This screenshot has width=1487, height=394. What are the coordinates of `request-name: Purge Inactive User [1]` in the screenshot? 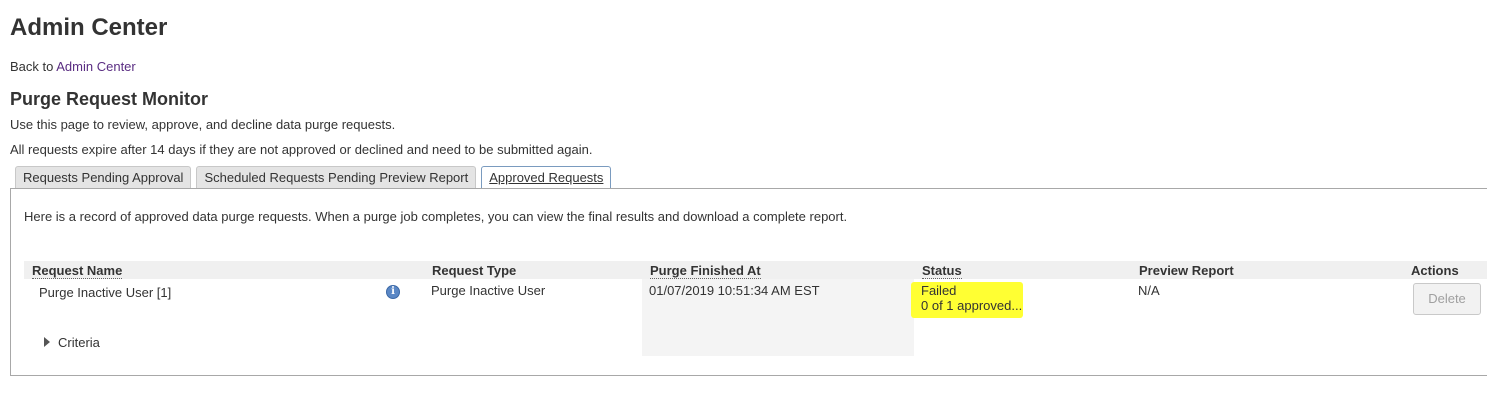 It's located at (105, 292).